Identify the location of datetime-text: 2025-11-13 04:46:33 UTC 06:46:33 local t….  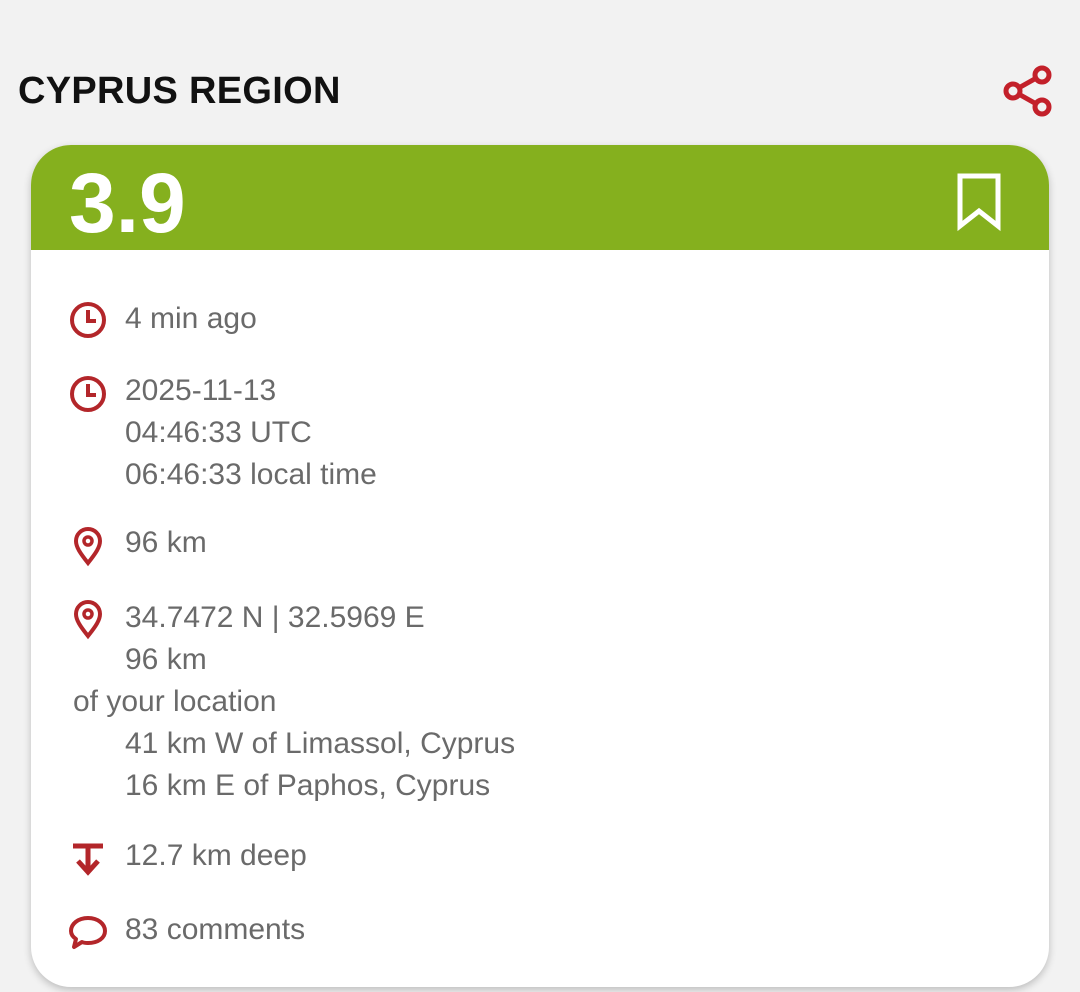
(572, 433).